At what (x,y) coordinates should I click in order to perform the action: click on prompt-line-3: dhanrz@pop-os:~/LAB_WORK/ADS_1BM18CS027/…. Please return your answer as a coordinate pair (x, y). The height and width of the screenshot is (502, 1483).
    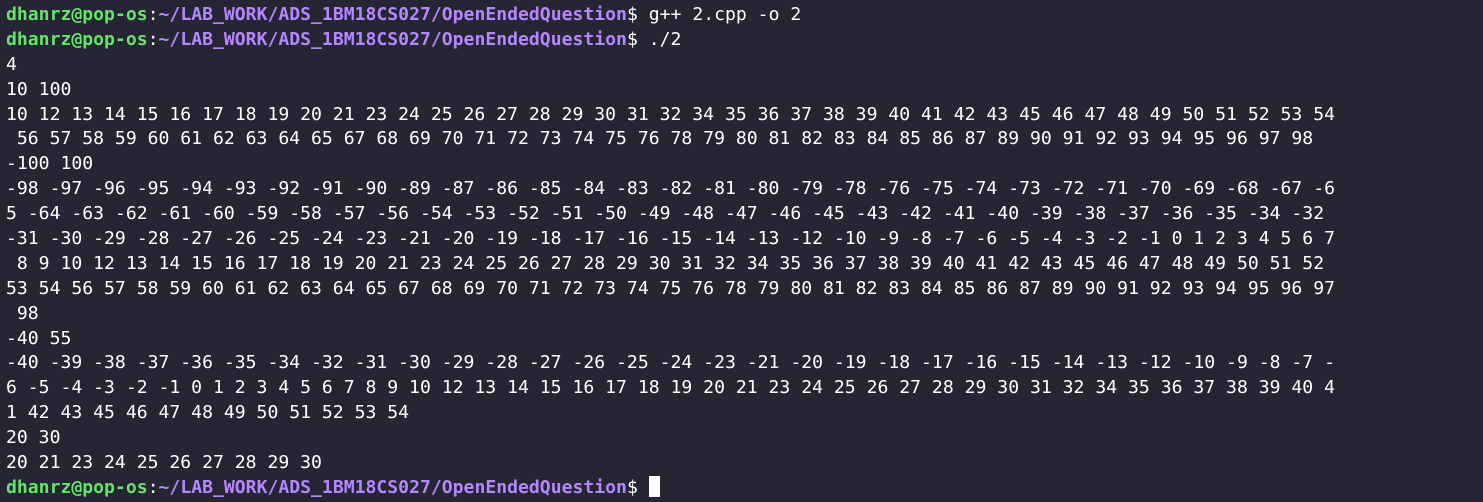
    Looking at the image, I should click on (744, 488).